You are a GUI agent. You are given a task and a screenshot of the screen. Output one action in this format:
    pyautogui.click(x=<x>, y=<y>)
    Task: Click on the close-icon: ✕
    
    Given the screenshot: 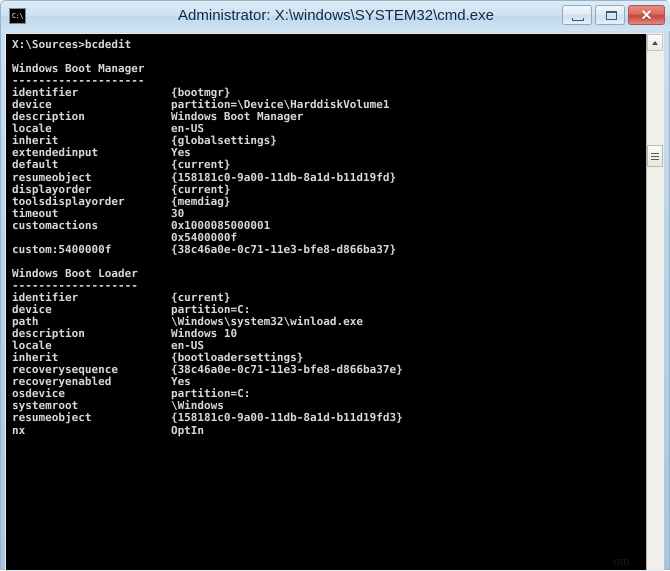 What is the action you would take?
    pyautogui.click(x=646, y=15)
    